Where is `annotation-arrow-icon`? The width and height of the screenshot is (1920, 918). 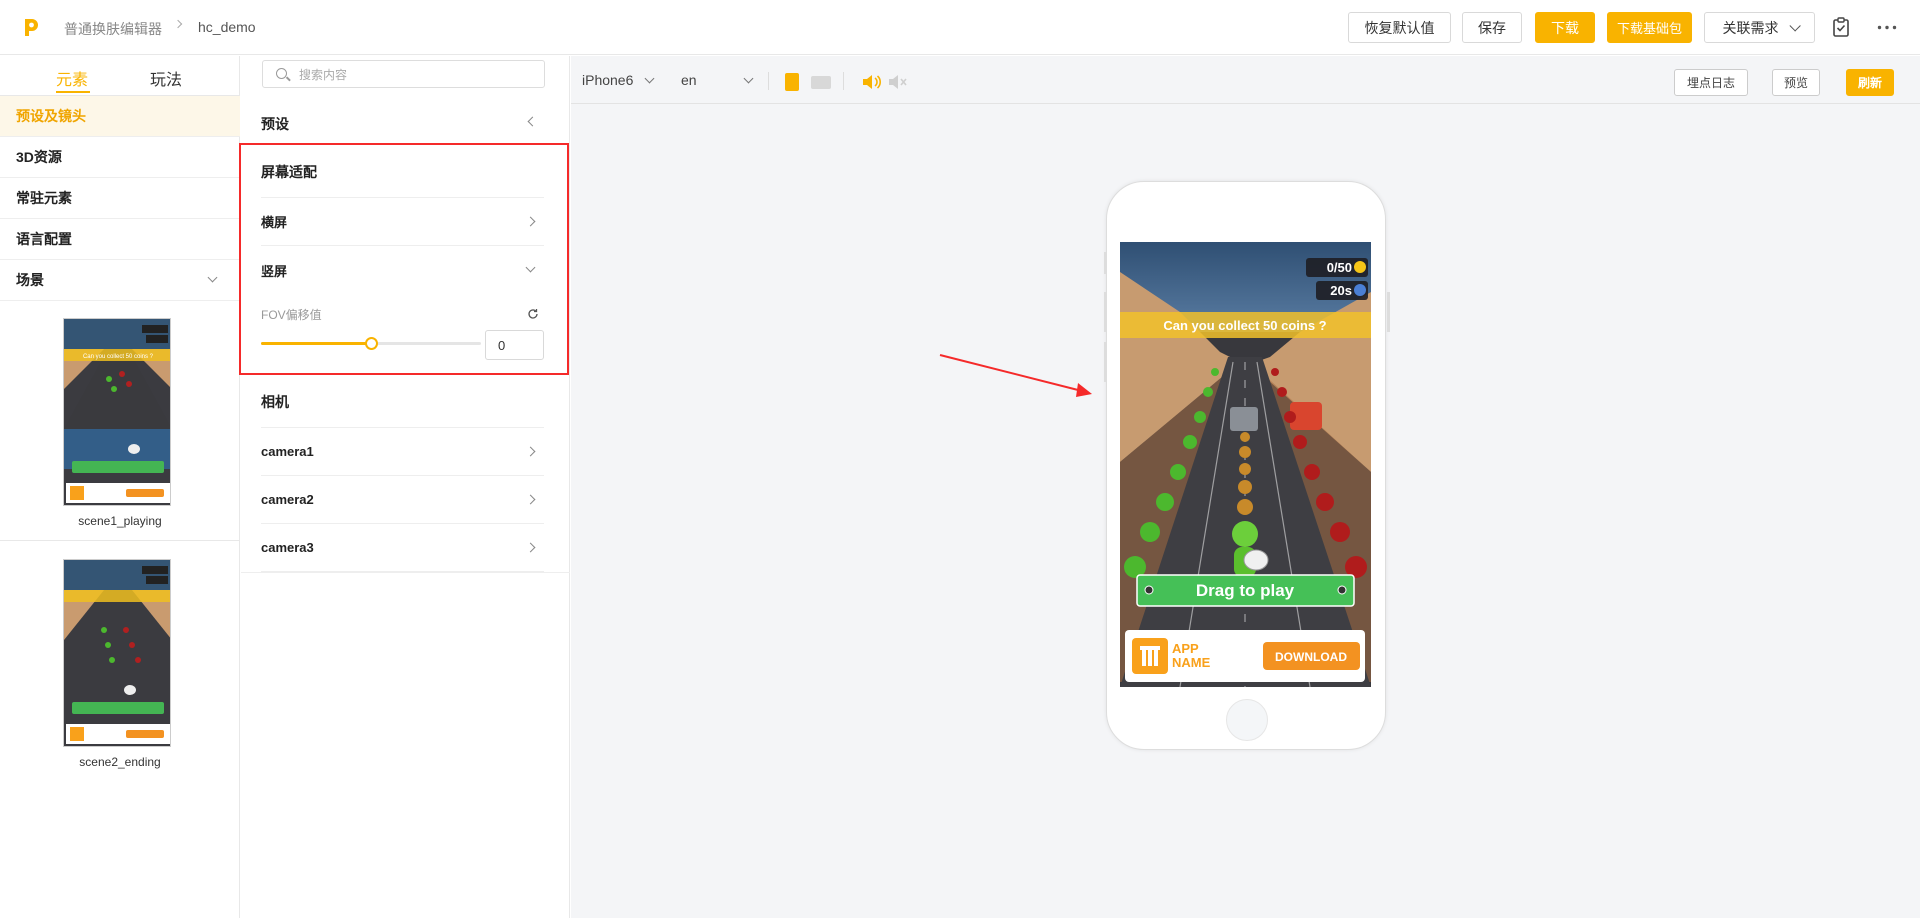 annotation-arrow-icon is located at coordinates (1015, 375).